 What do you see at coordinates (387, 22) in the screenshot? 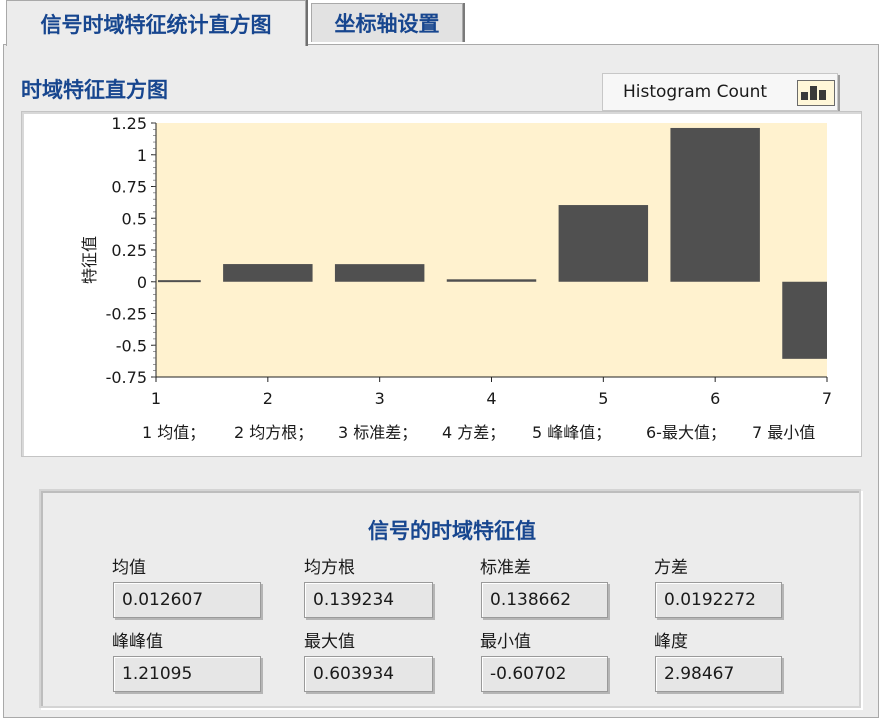
I see `tab-axis-settings: 坐标轴设置` at bounding box center [387, 22].